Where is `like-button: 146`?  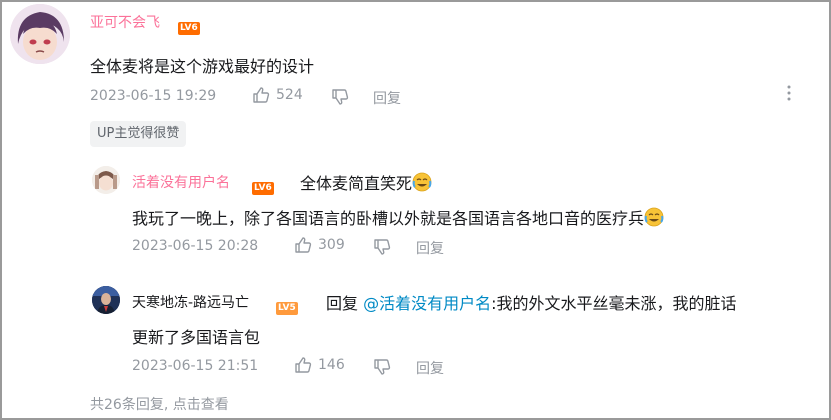
like-button: 146 is located at coordinates (319, 365).